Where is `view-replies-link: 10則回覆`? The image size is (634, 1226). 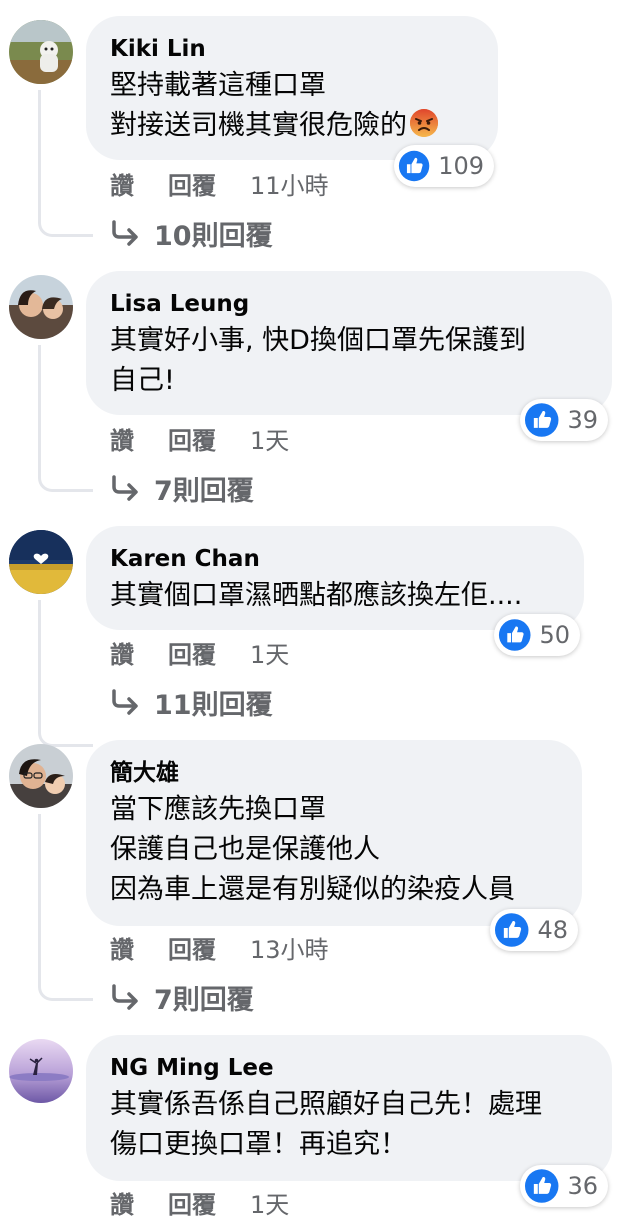
view-replies-link: 10則回覆 is located at coordinates (191, 233).